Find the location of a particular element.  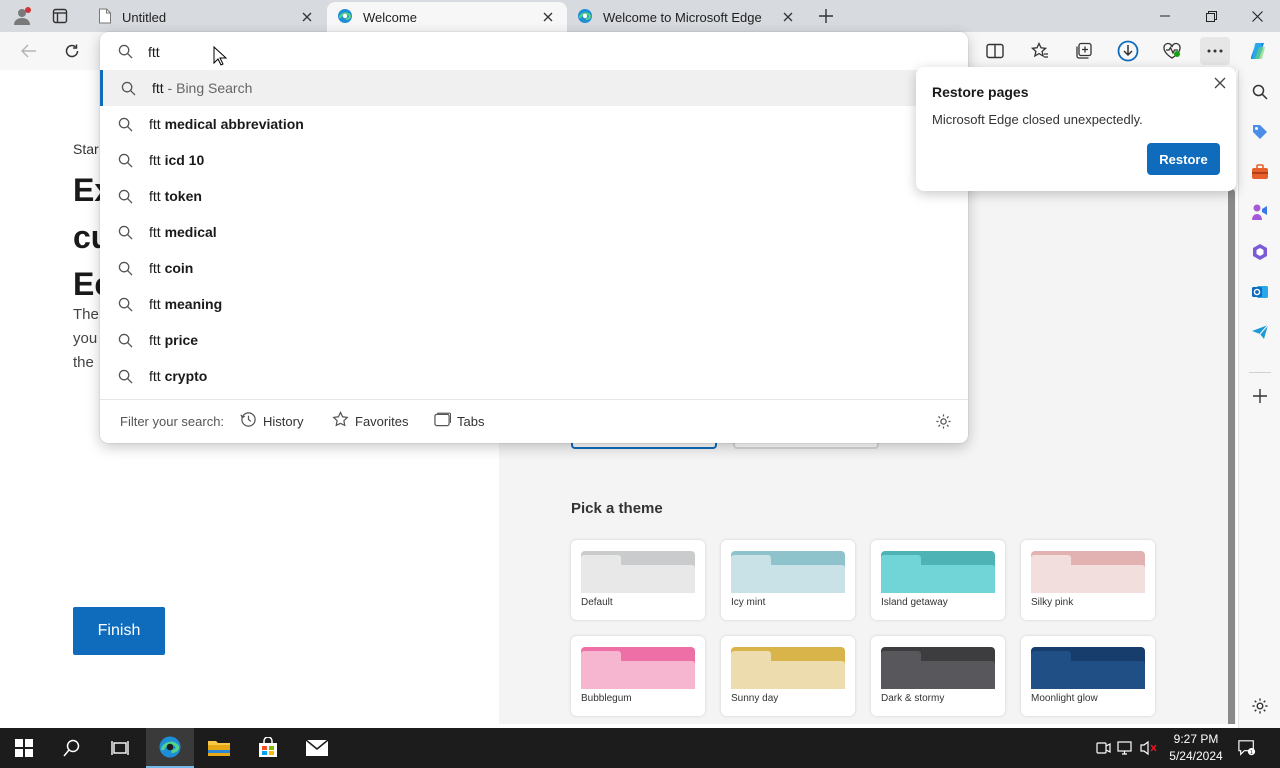

popup-message: Microsoft Edge closed unexpectedly. is located at coordinates (1037, 119).